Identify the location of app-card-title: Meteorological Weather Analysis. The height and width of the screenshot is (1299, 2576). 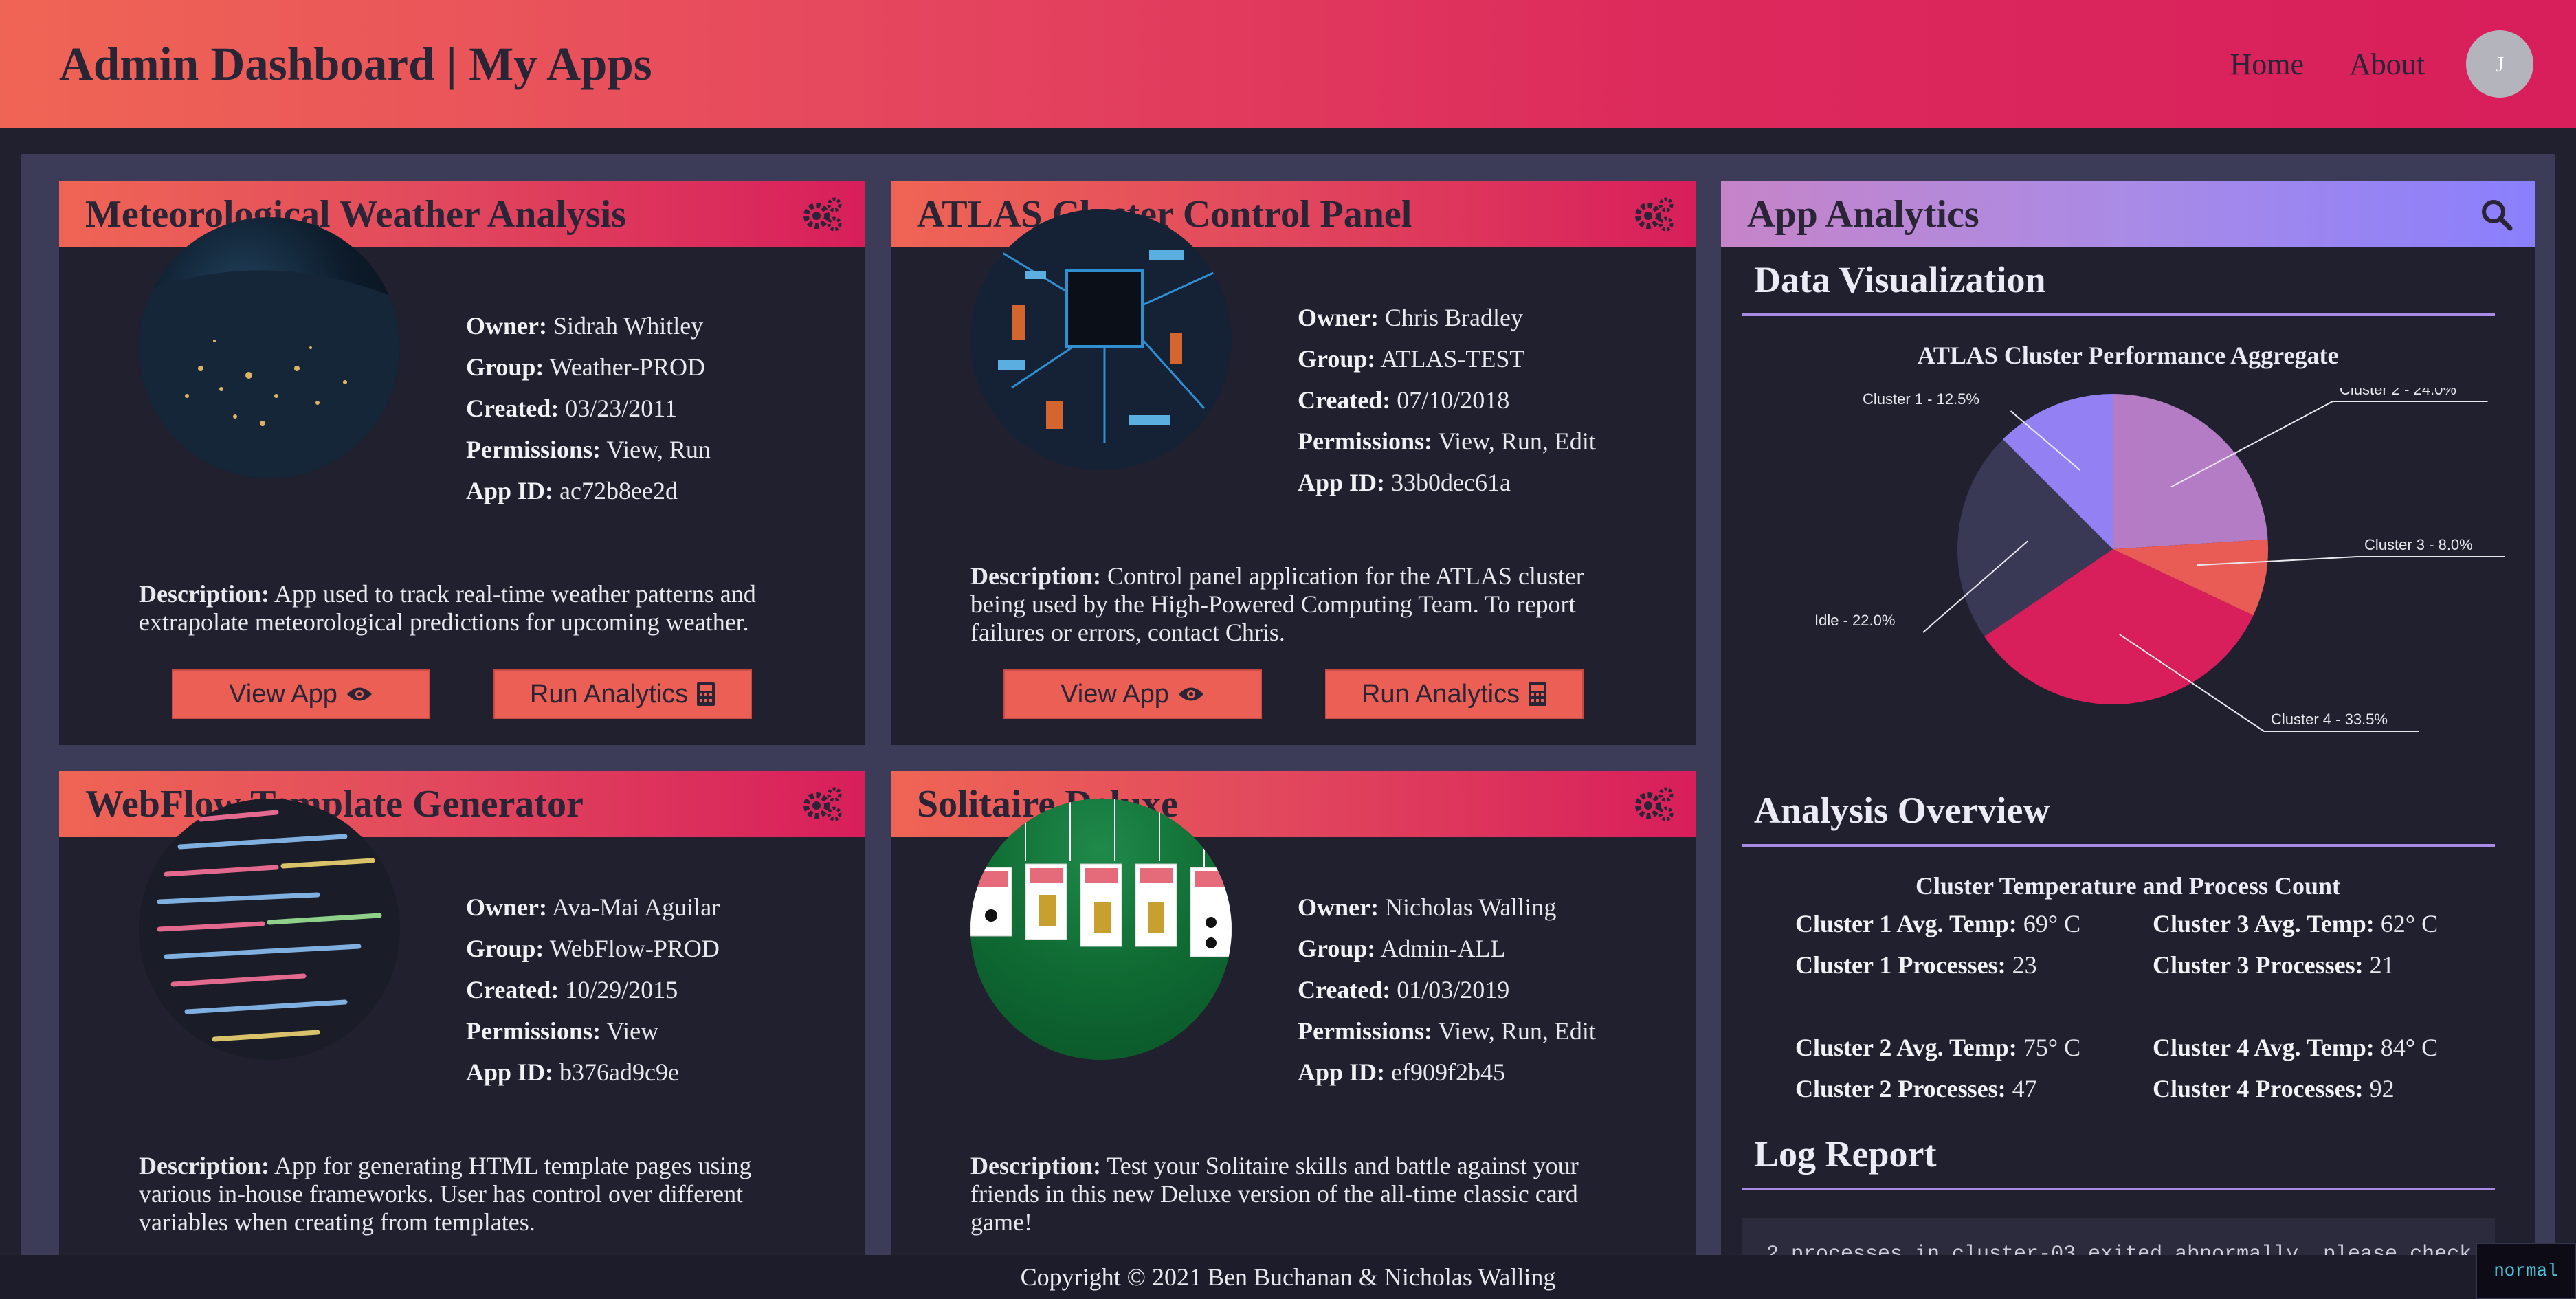
(356, 214).